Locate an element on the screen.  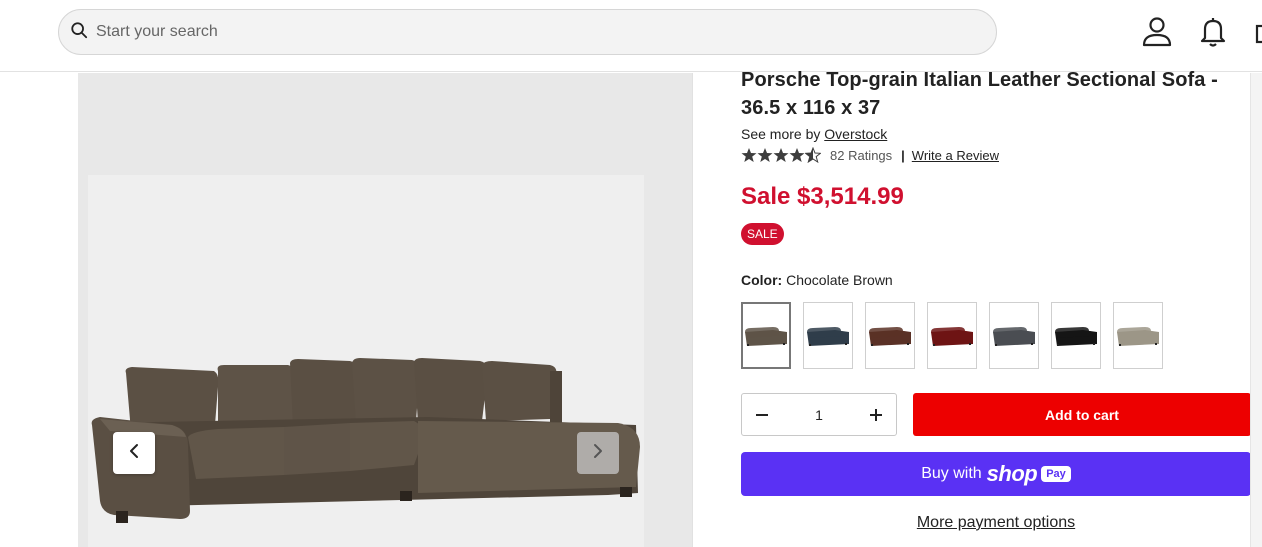
rating-line: 82 Ratings | Write a Review is located at coordinates (997, 155).